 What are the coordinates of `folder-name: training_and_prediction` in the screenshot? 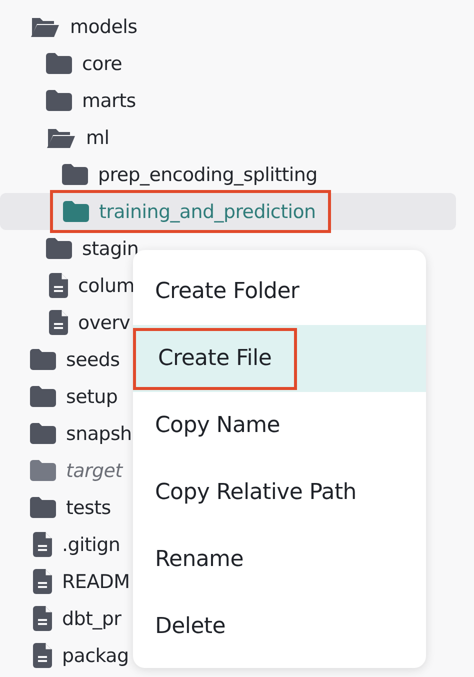 It's located at (207, 211).